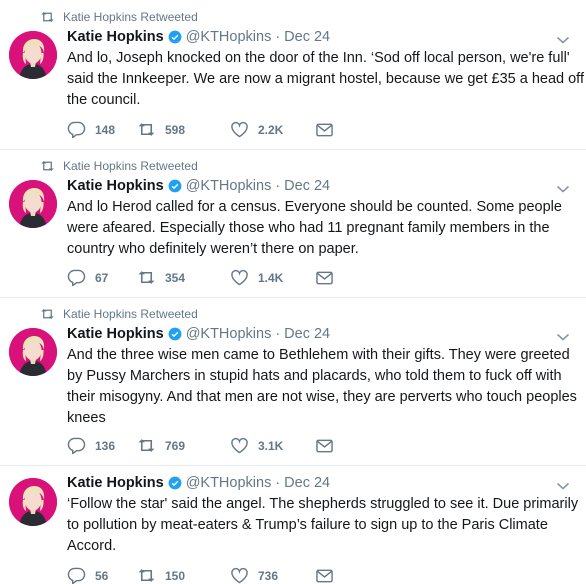  What do you see at coordinates (175, 445) in the screenshot?
I see `retweet-count: 769` at bounding box center [175, 445].